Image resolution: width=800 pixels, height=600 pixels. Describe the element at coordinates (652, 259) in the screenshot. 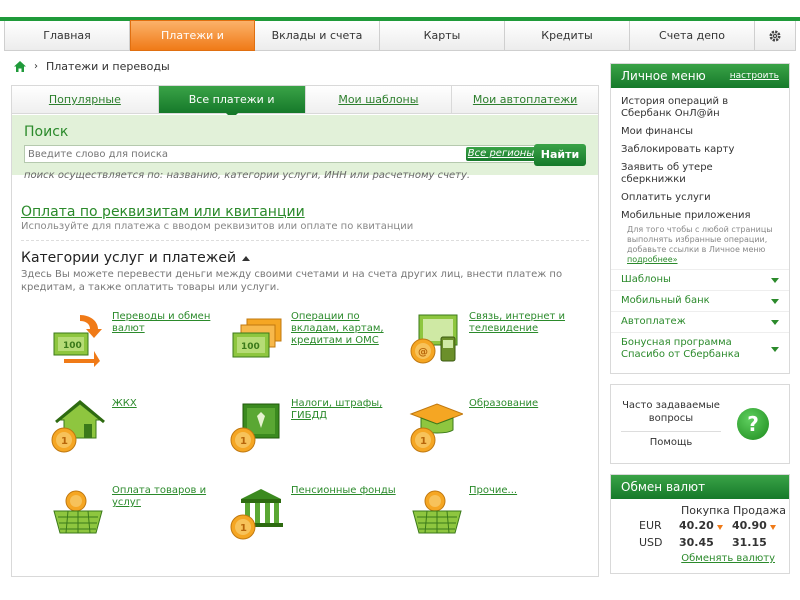

I see `menu-note-more-link: подробнее»` at that location.